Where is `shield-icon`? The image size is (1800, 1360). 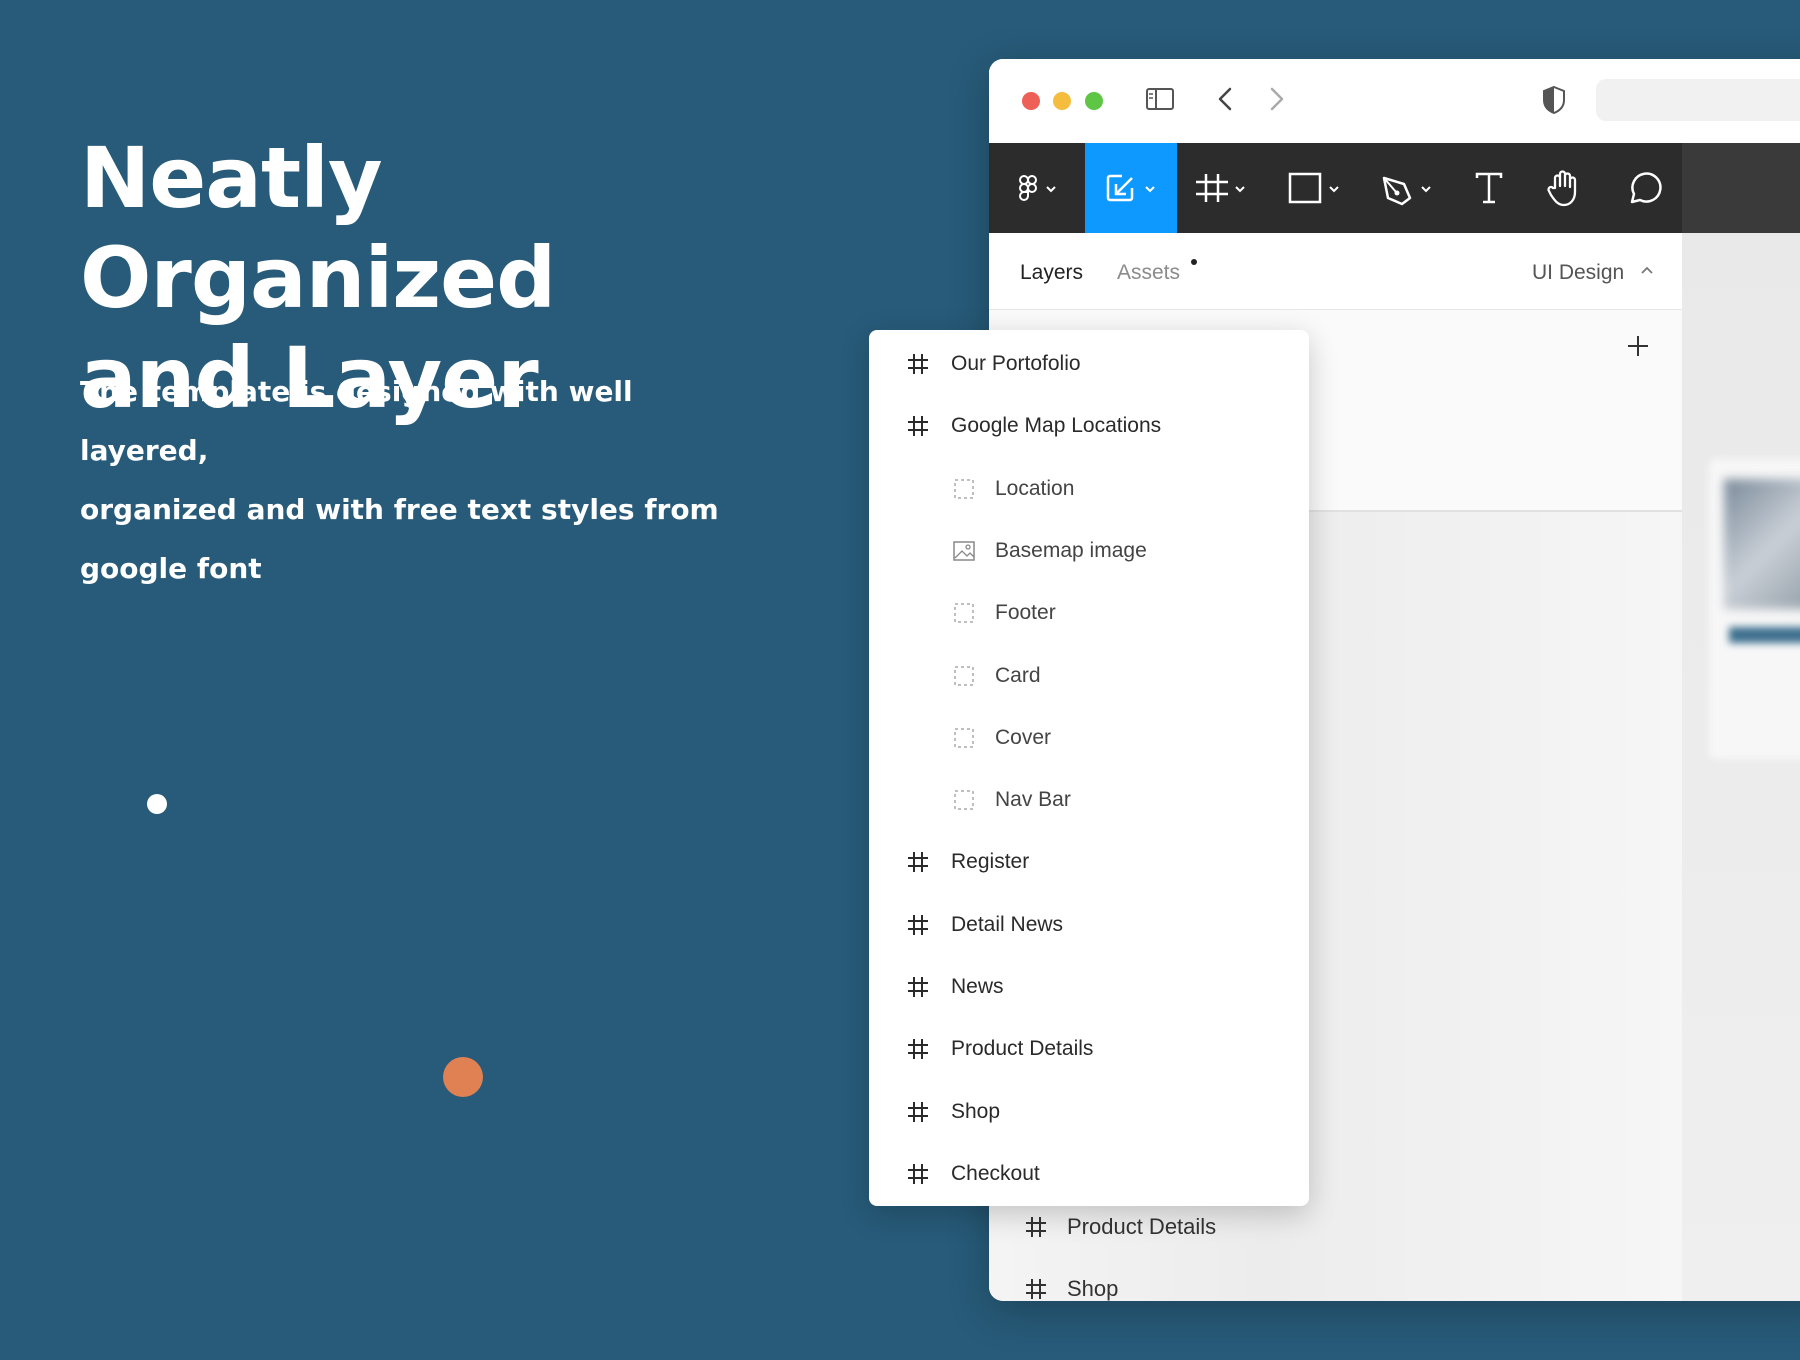 shield-icon is located at coordinates (1554, 100).